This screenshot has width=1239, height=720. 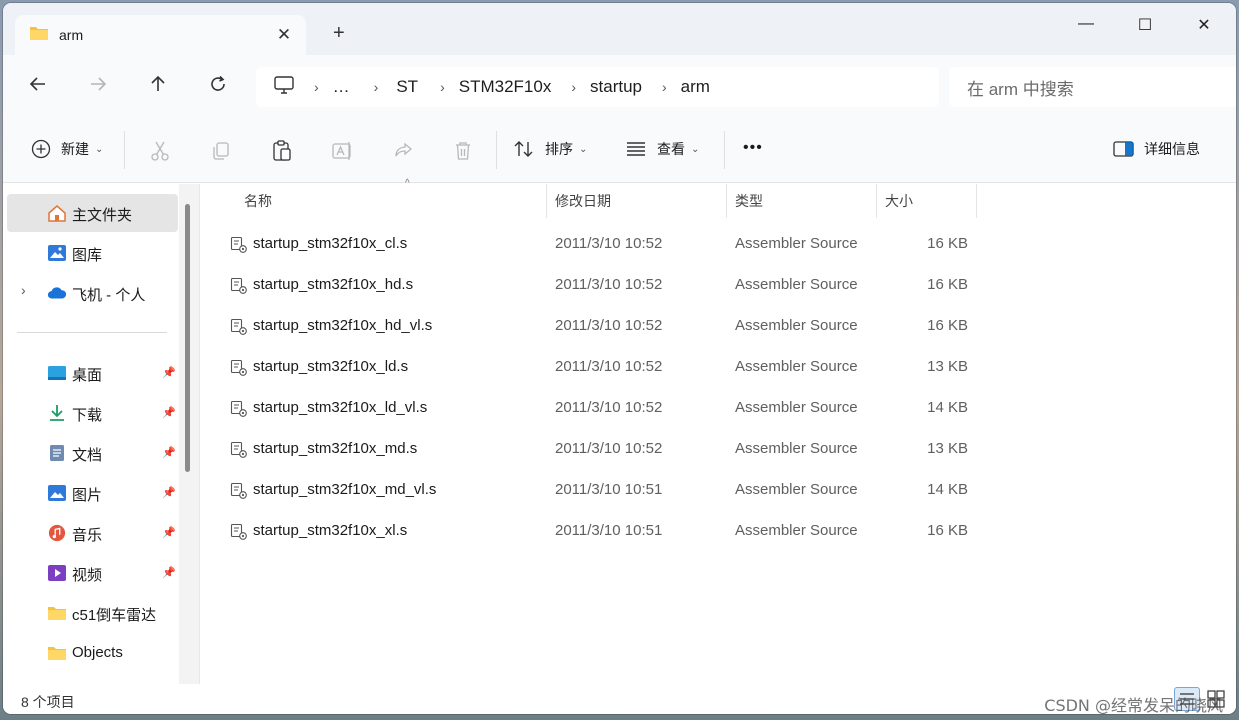 What do you see at coordinates (41, 149) in the screenshot?
I see `add-circle-icon` at bounding box center [41, 149].